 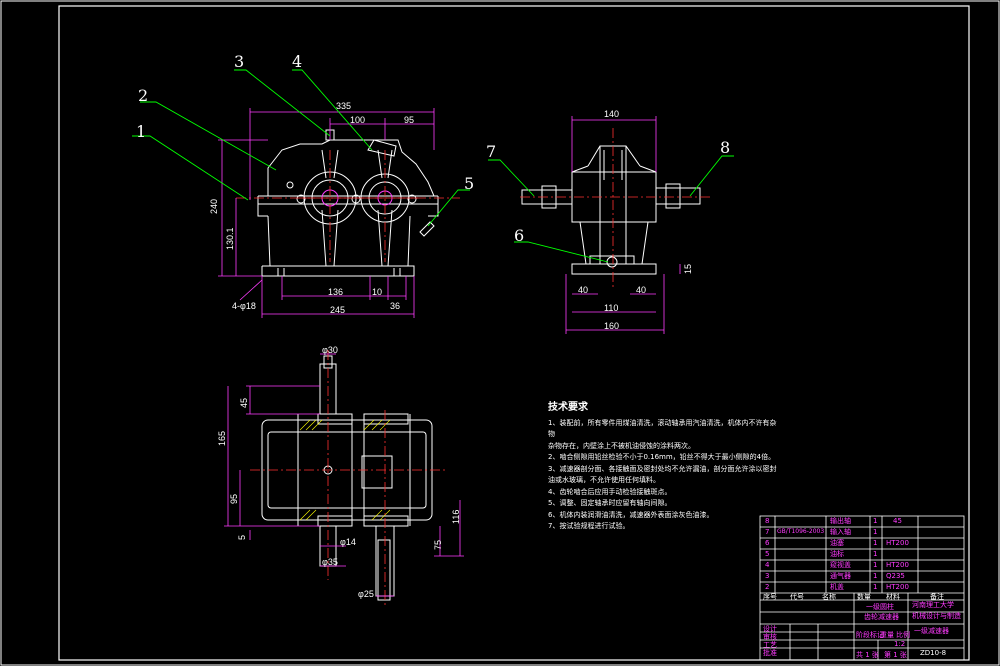 I want to click on dim-plan-offset: 95, so click(x=234, y=498).